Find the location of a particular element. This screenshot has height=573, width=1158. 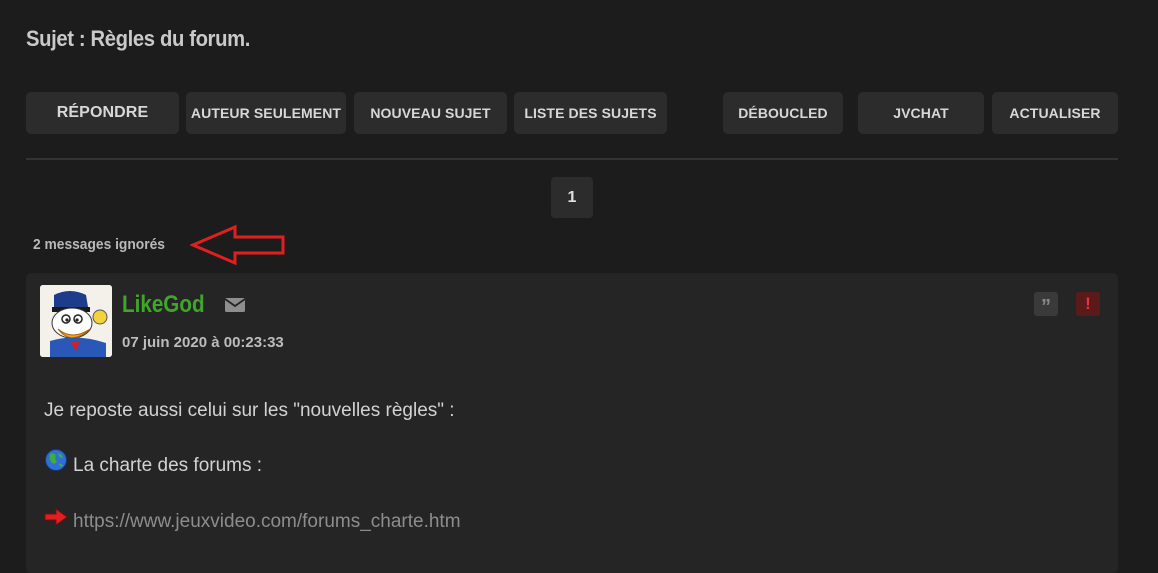

deboucled-button: DÉBOUCLED is located at coordinates (783, 113).